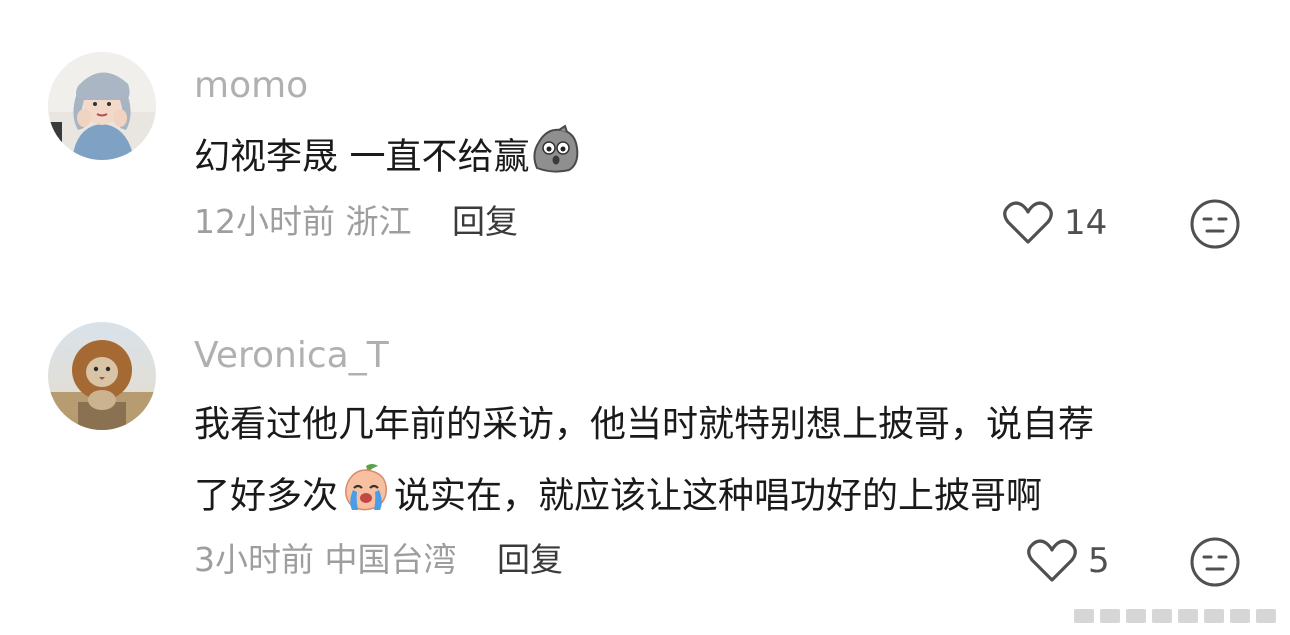 The height and width of the screenshot is (635, 1290). What do you see at coordinates (251, 86) in the screenshot?
I see `username: momo` at bounding box center [251, 86].